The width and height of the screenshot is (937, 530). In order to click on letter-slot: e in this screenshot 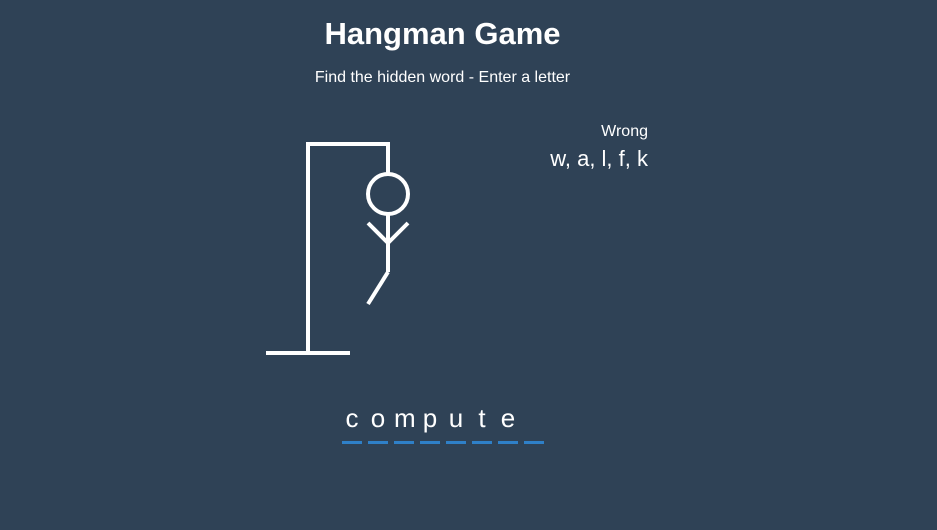, I will do `click(508, 422)`.